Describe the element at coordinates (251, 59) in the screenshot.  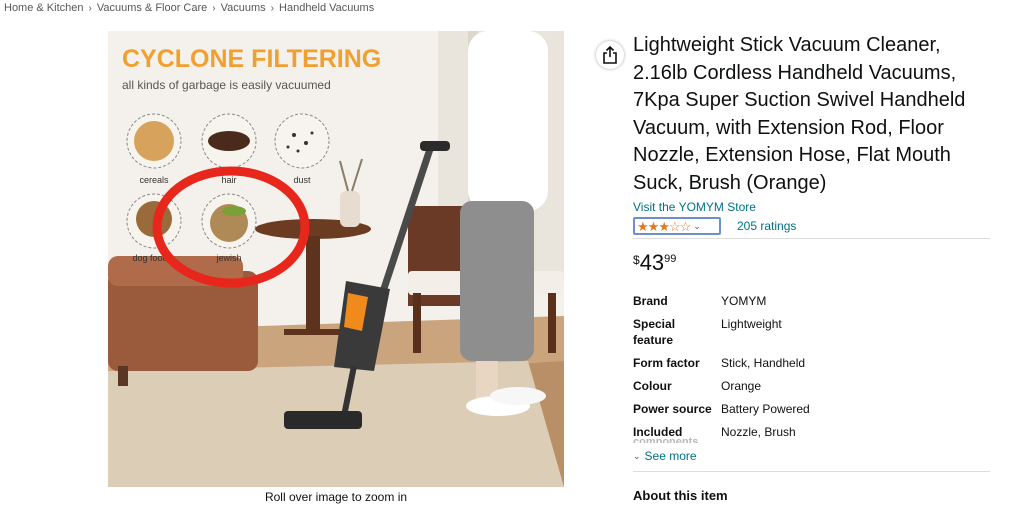
I see `image-headline: CYCLONE FILTERING` at that location.